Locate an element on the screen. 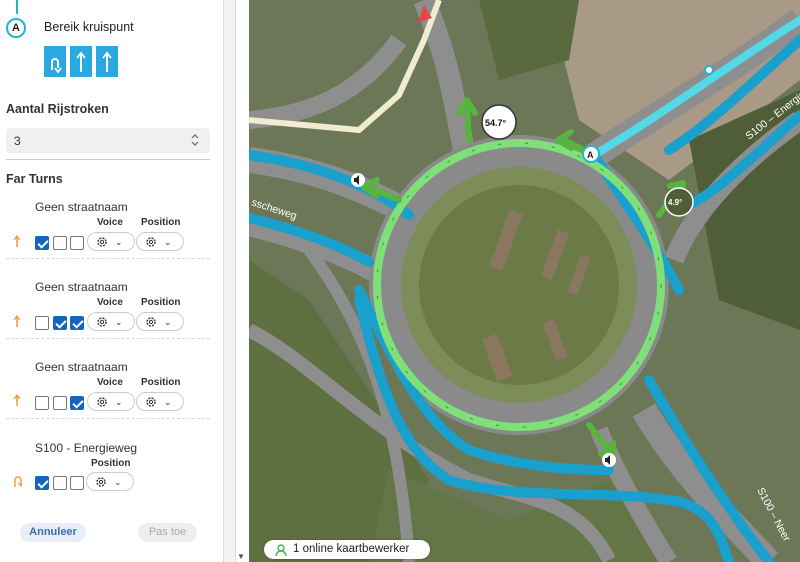  lanes-count-title: Aantal Rijstroken is located at coordinates (57, 109).